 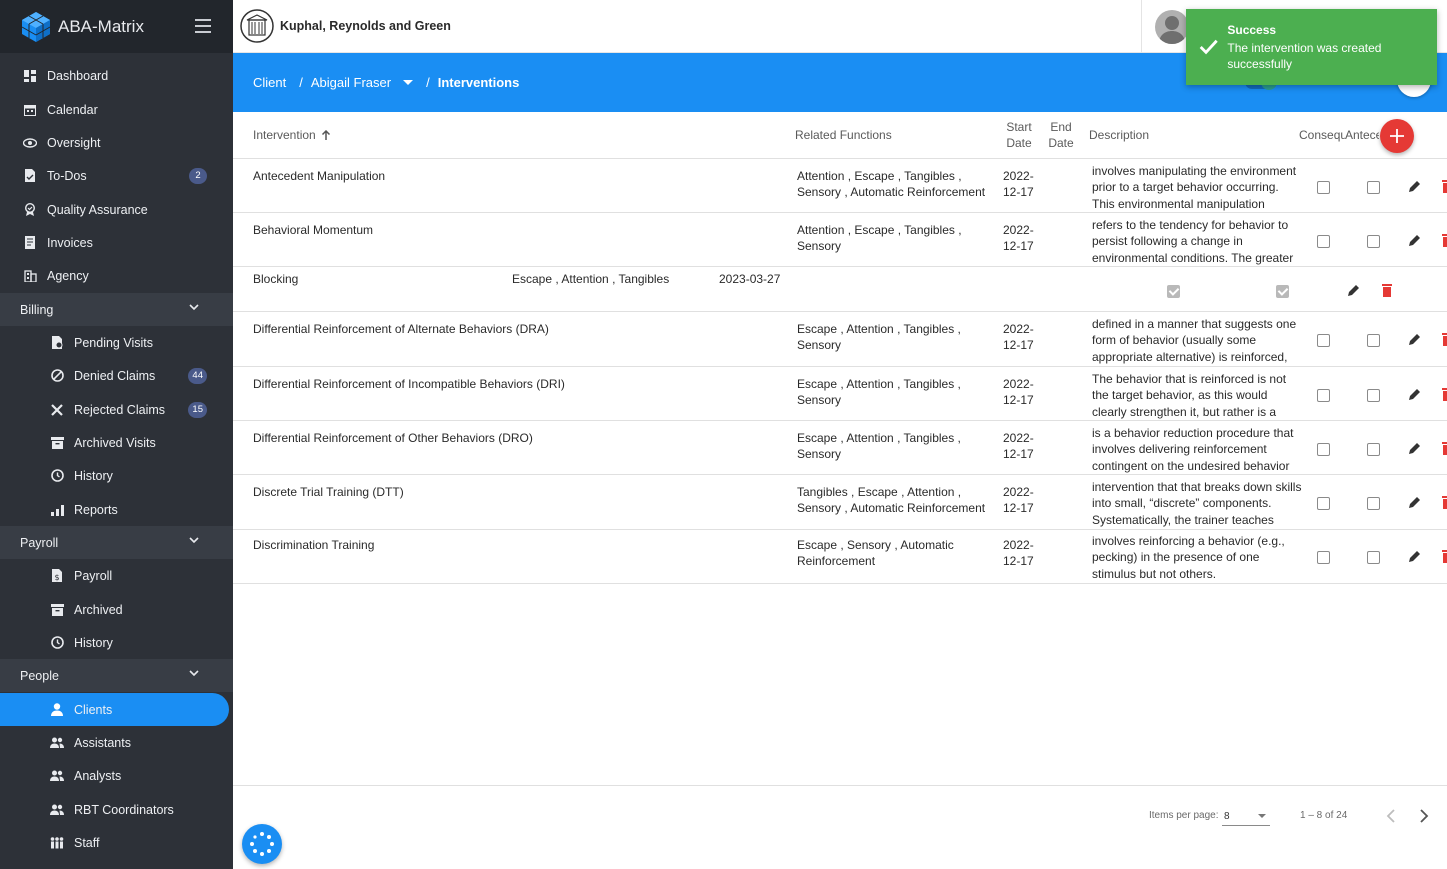 What do you see at coordinates (72, 109) in the screenshot?
I see `sidebar-item-label: Calendar` at bounding box center [72, 109].